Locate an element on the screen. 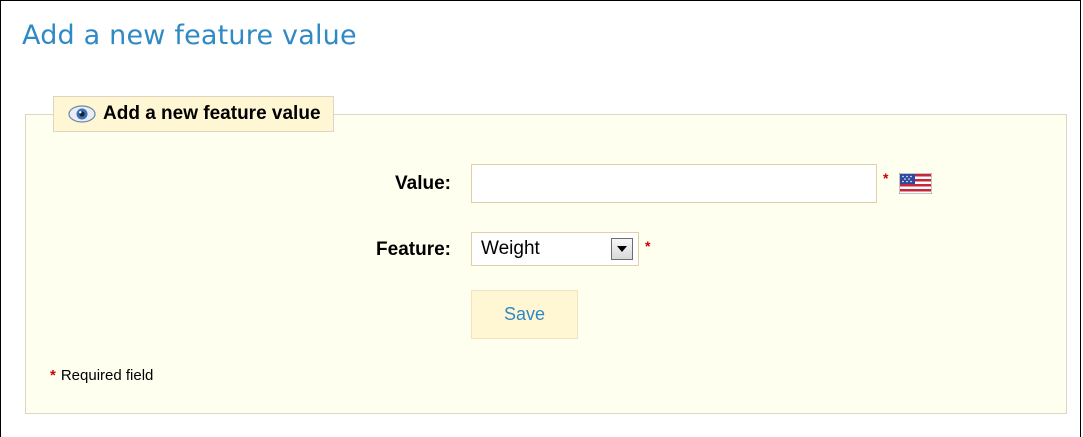  eye-icon is located at coordinates (82, 114).